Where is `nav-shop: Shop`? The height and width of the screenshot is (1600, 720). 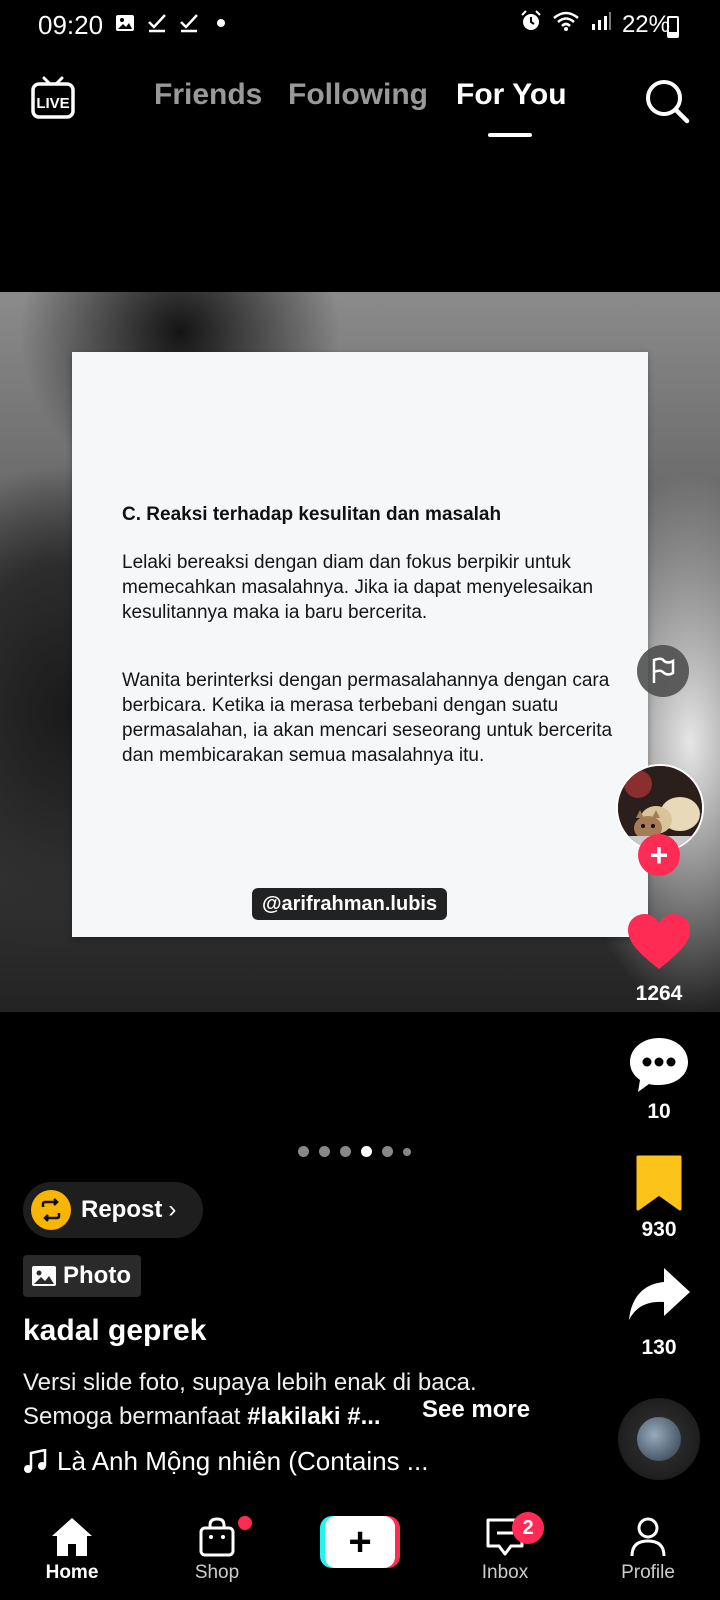 nav-shop: Shop is located at coordinates (217, 1549).